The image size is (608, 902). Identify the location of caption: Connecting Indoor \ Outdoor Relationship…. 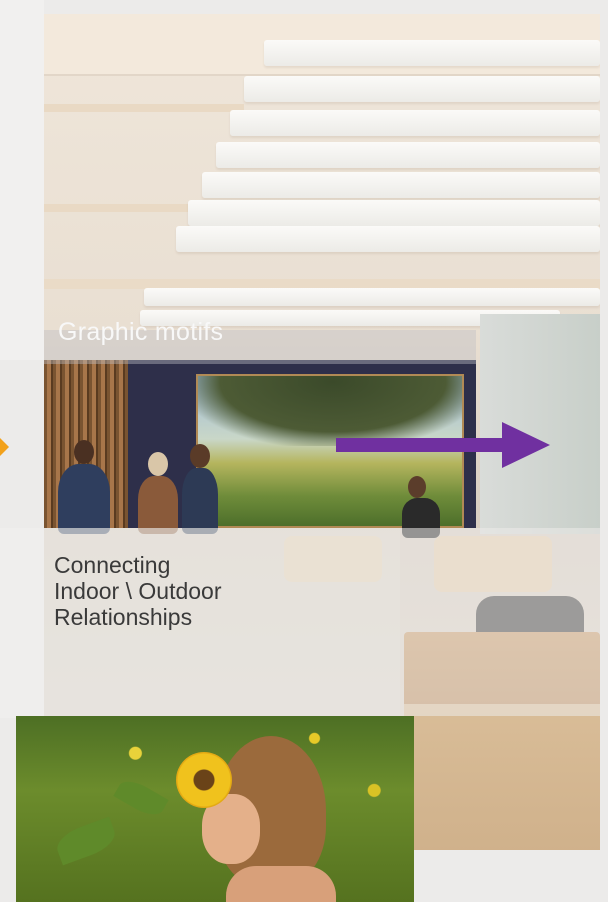
(138, 591).